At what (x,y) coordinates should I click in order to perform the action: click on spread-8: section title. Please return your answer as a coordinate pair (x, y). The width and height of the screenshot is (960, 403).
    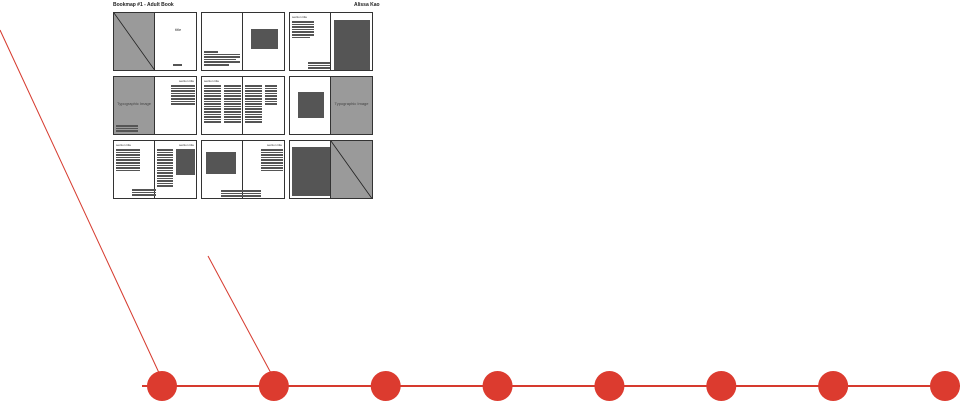
    Looking at the image, I should click on (243, 169).